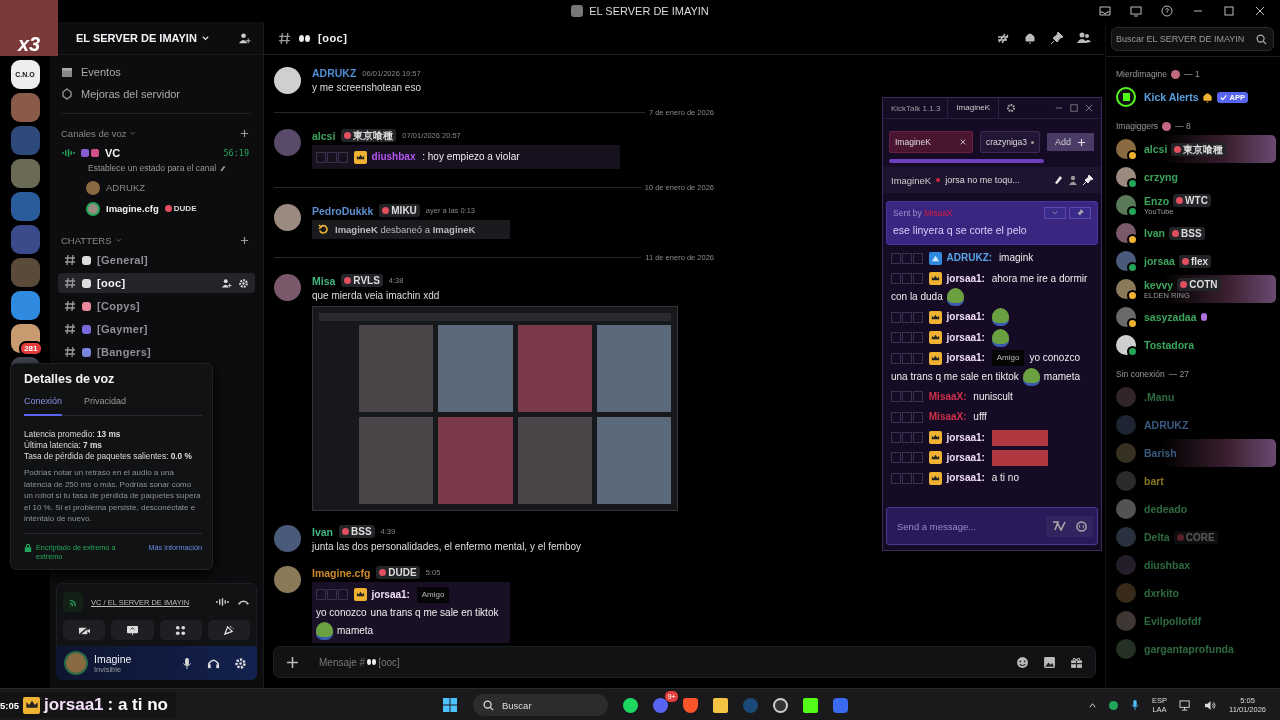 Image resolution: width=1280 pixels, height=720 pixels. I want to click on channel-item: [Gaymer], so click(156, 329).